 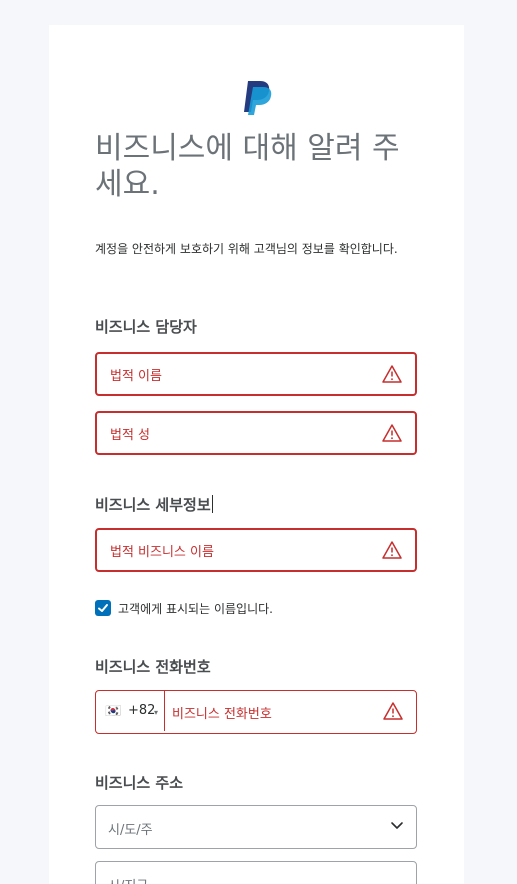 I want to click on city-field-label: 시/지구, so click(x=128, y=879).